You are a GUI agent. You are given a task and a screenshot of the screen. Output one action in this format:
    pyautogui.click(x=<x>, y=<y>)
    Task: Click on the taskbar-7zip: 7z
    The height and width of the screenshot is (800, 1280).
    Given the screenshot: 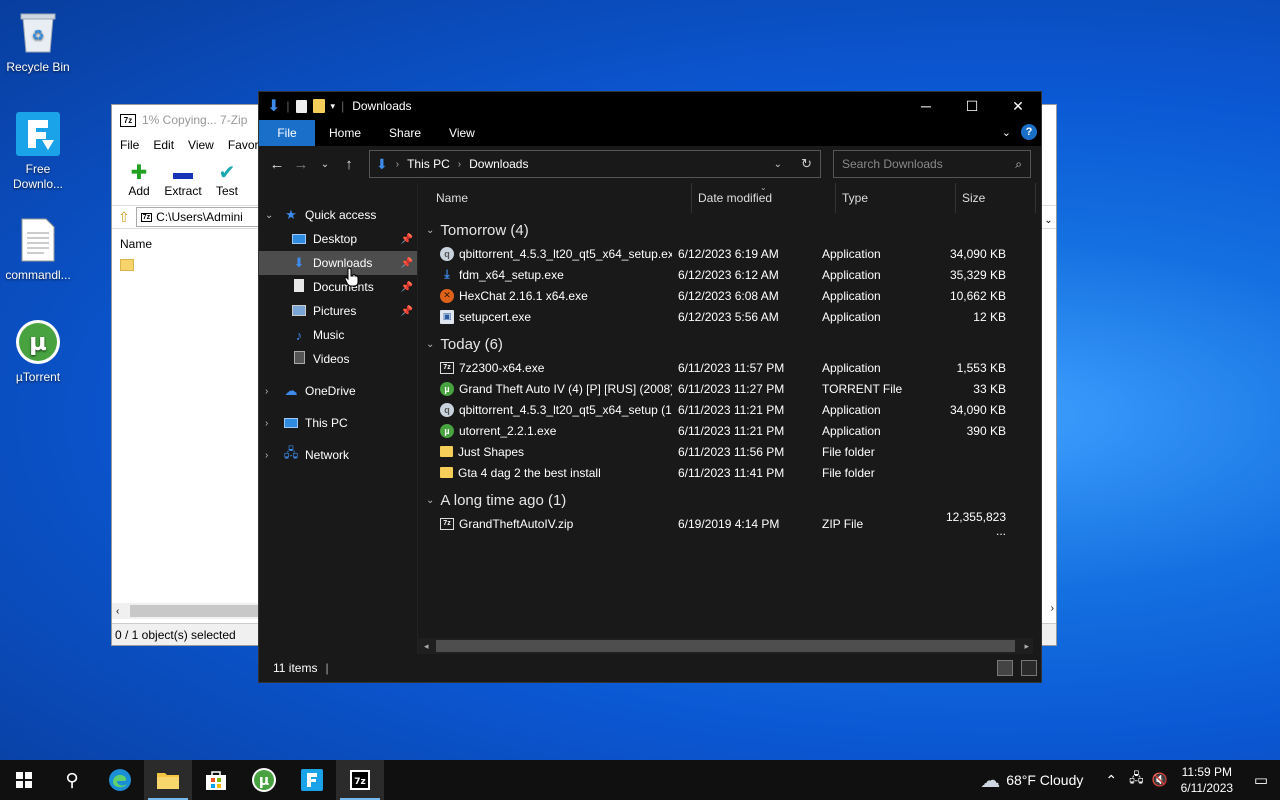 What is the action you would take?
    pyautogui.click(x=360, y=780)
    